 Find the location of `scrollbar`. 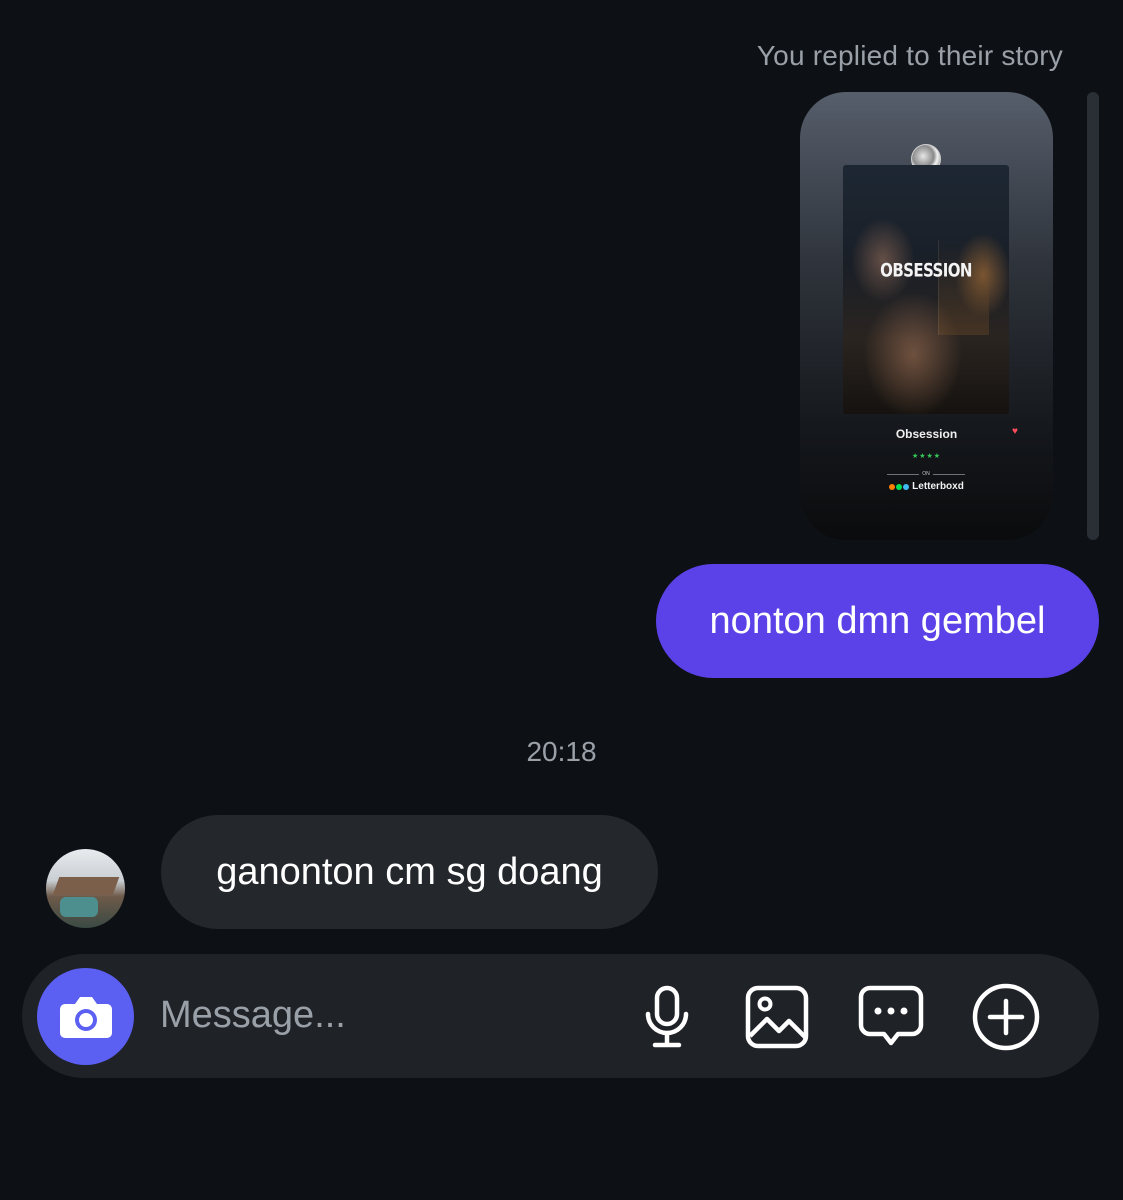

scrollbar is located at coordinates (1093, 316).